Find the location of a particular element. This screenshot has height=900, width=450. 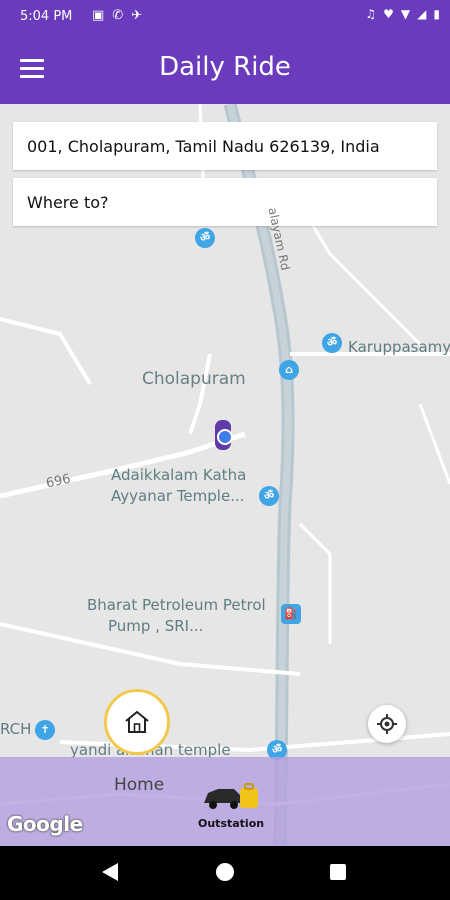

home-icon is located at coordinates (137, 721).